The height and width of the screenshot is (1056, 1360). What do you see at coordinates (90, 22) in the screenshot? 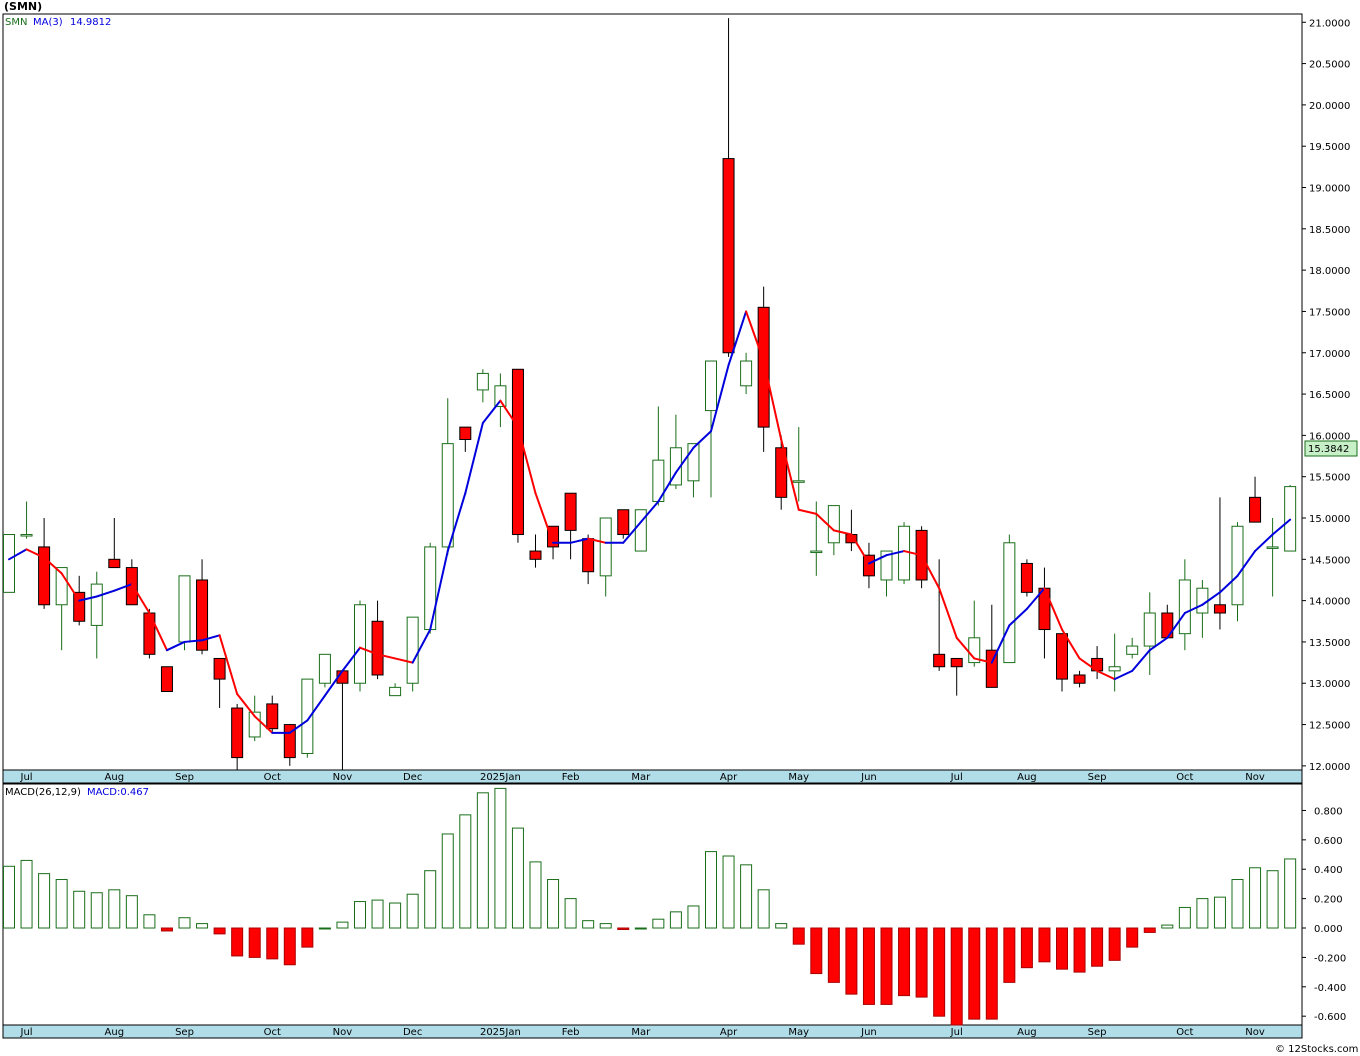
I see `legend-ma-value: 14.9812` at bounding box center [90, 22].